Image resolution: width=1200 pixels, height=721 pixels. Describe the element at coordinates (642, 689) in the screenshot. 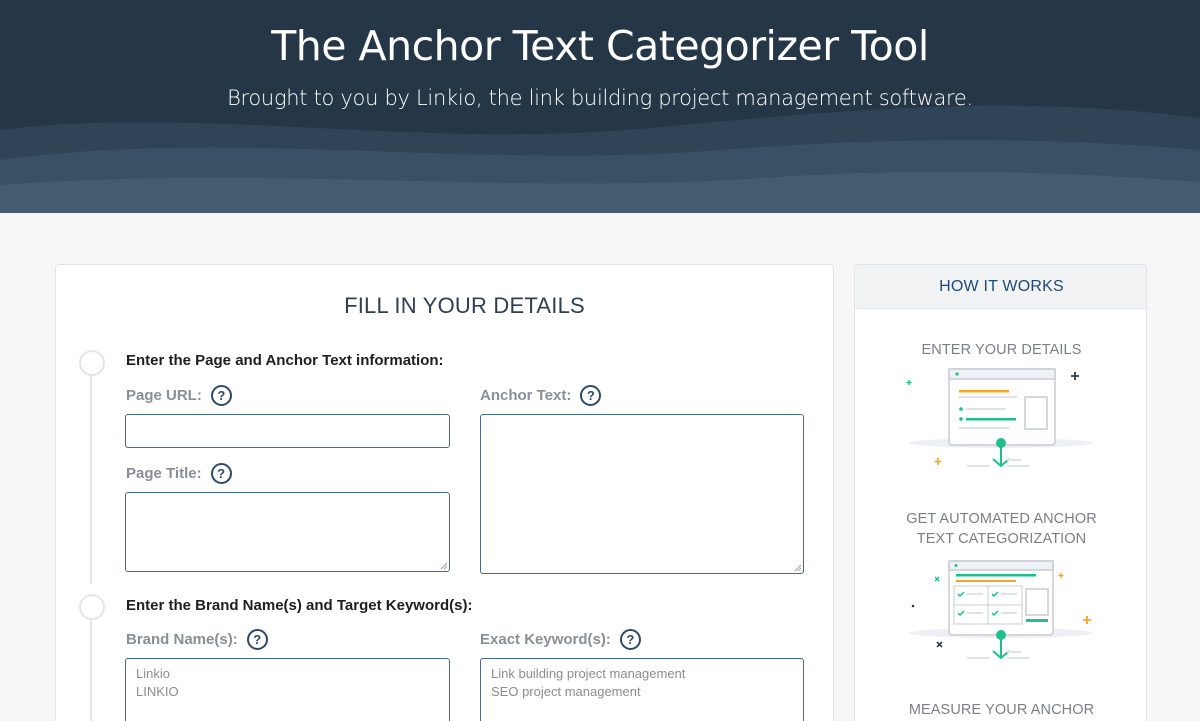

I see `exact-keyword-input` at that location.